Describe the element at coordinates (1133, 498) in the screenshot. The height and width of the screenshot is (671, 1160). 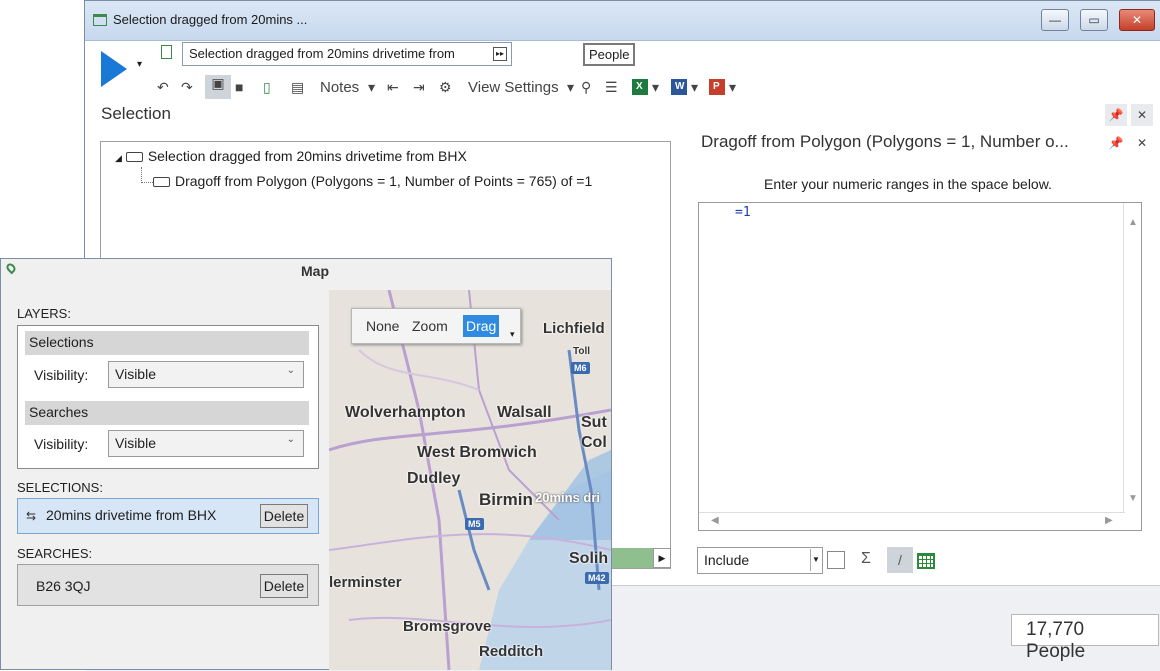
I see `scroll-down-icon: ▼` at that location.